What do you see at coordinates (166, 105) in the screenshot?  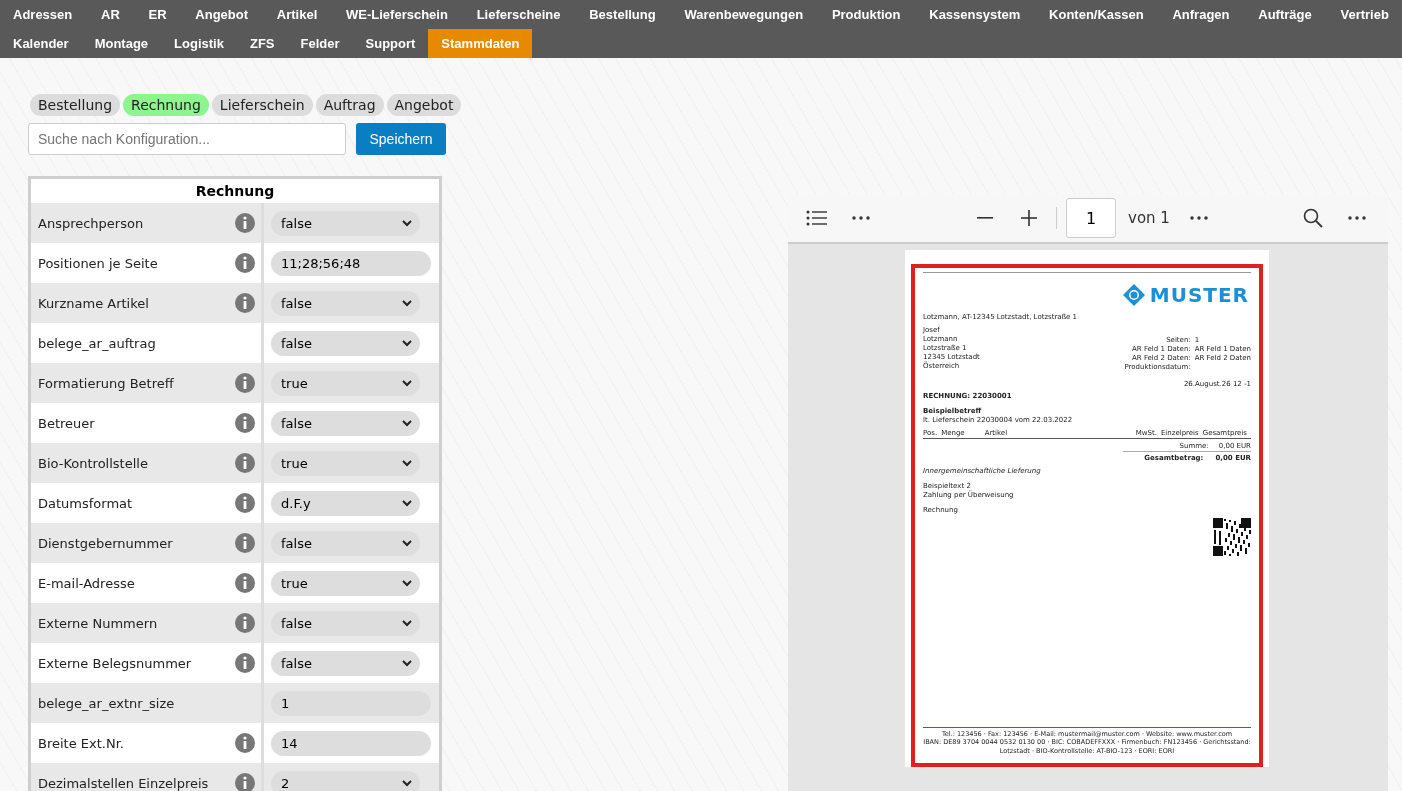 I see `document-tab: Rechnung` at bounding box center [166, 105].